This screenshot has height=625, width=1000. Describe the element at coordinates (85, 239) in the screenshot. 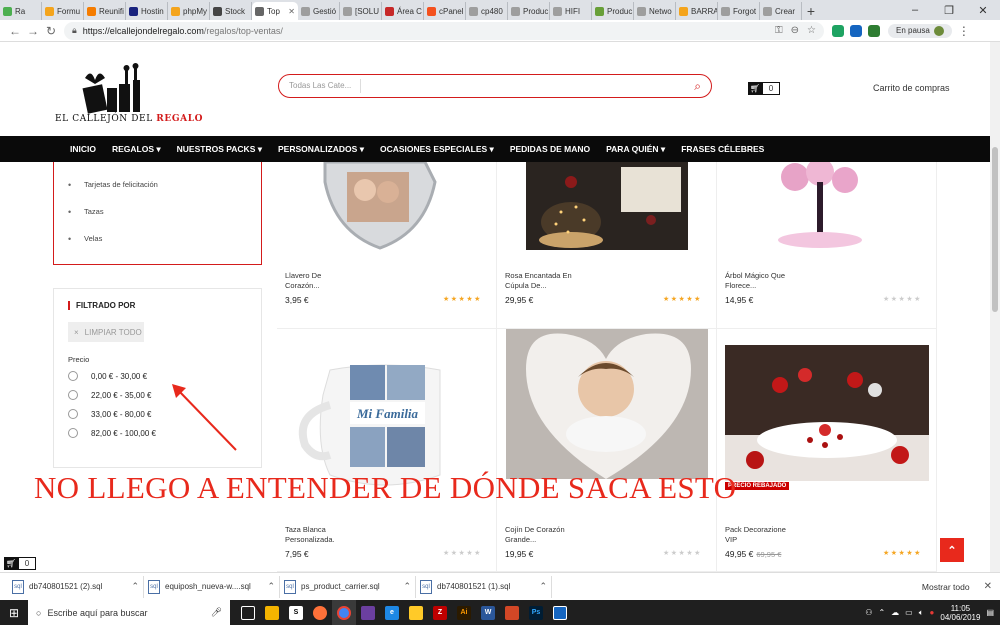

I see `category-item: Velas` at that location.